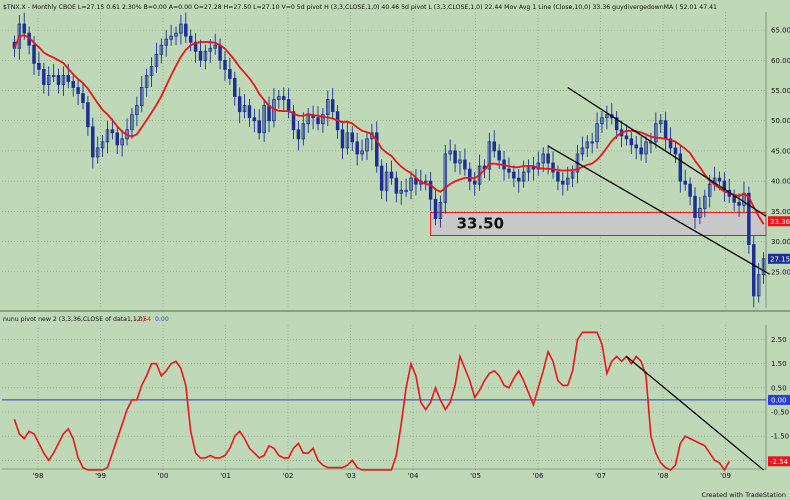 This screenshot has width=790, height=500. Describe the element at coordinates (780, 151) in the screenshot. I see `price-tick-label: 45.00` at that location.